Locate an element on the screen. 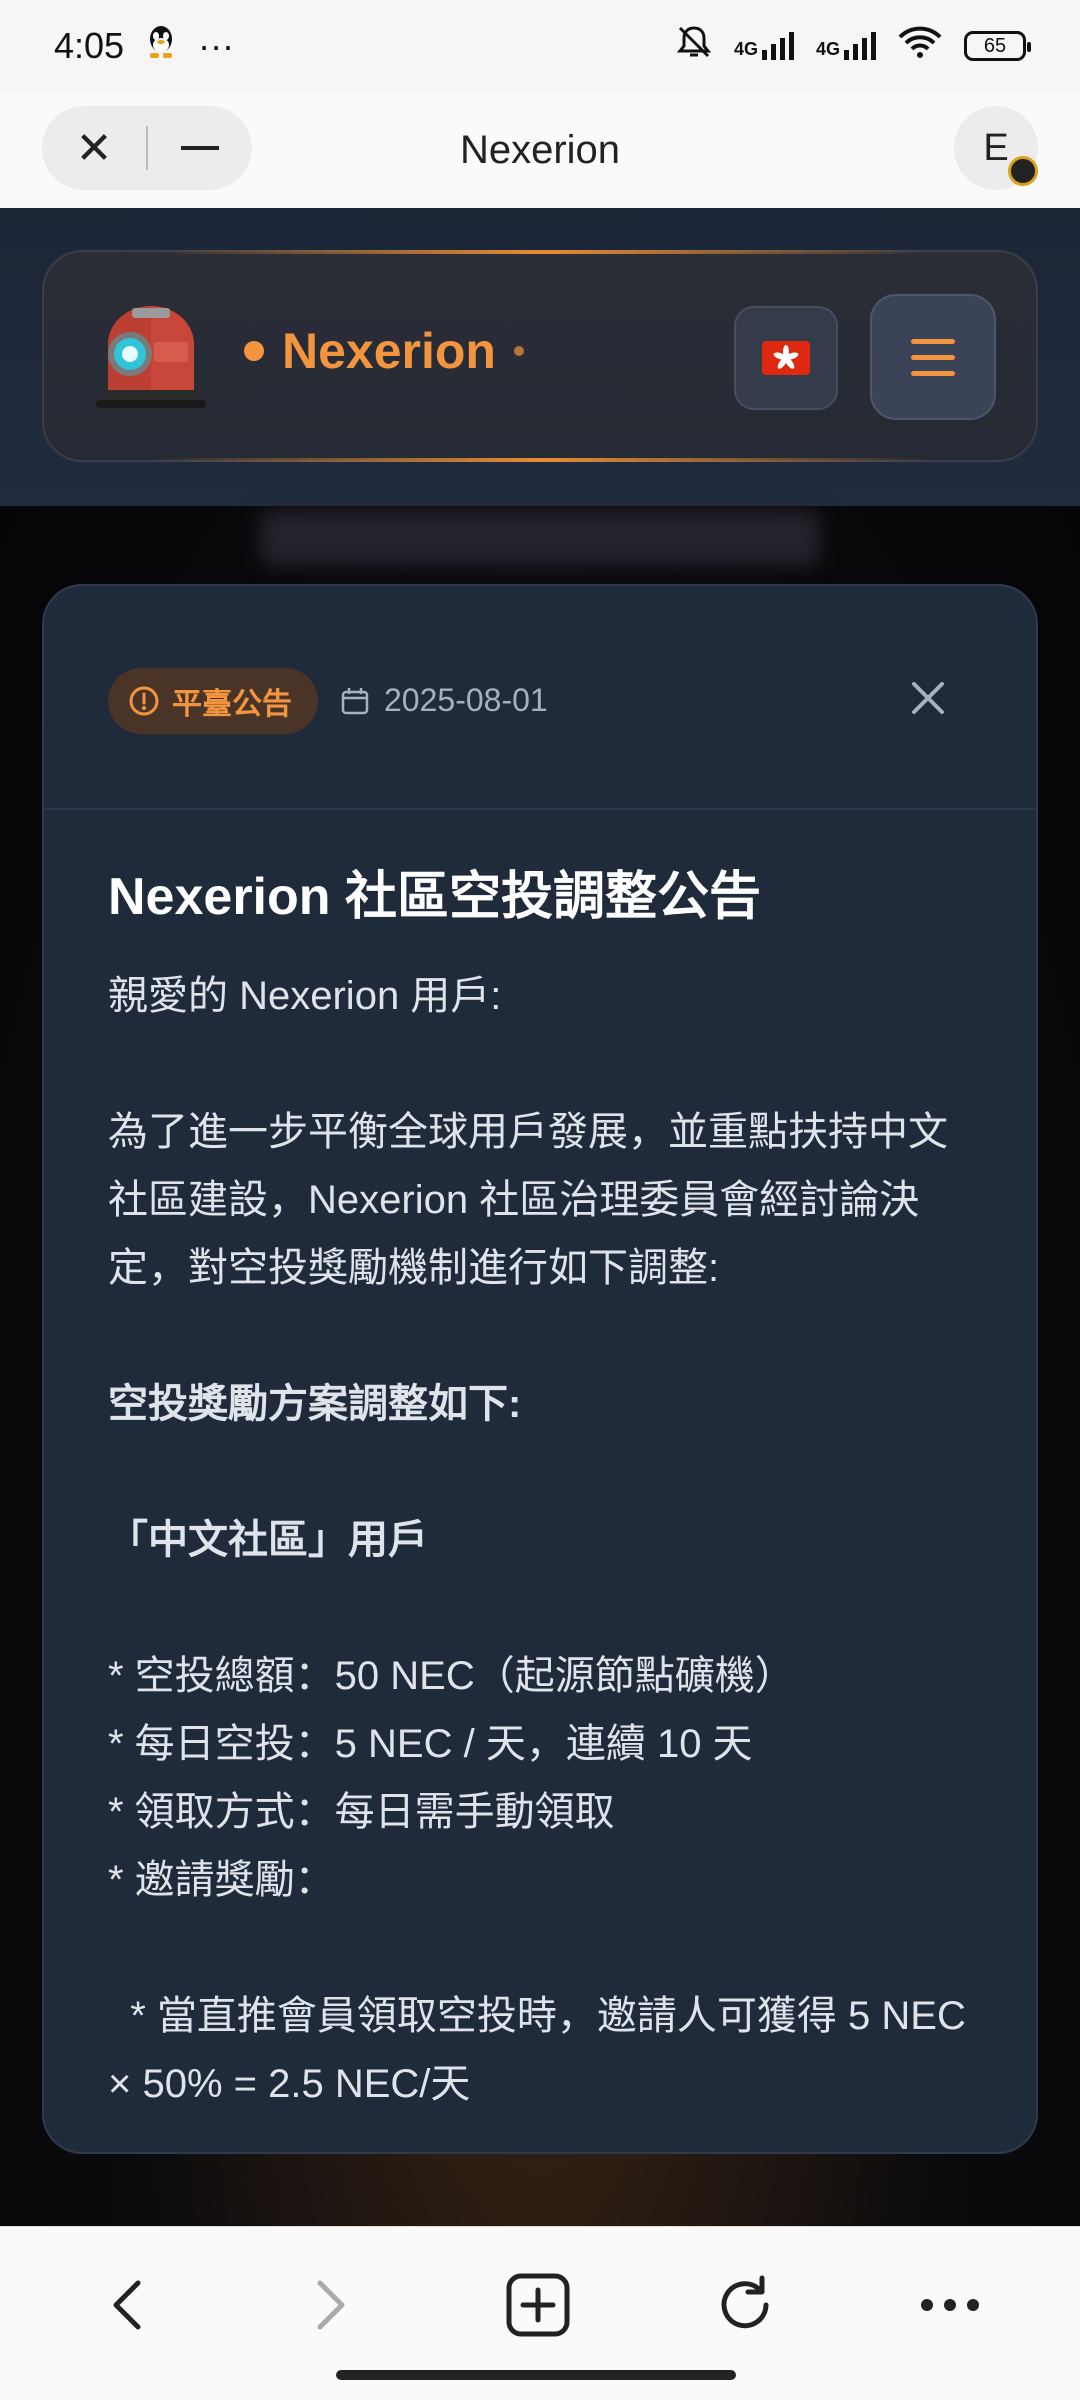  new-tab-icon is located at coordinates (538, 2305).